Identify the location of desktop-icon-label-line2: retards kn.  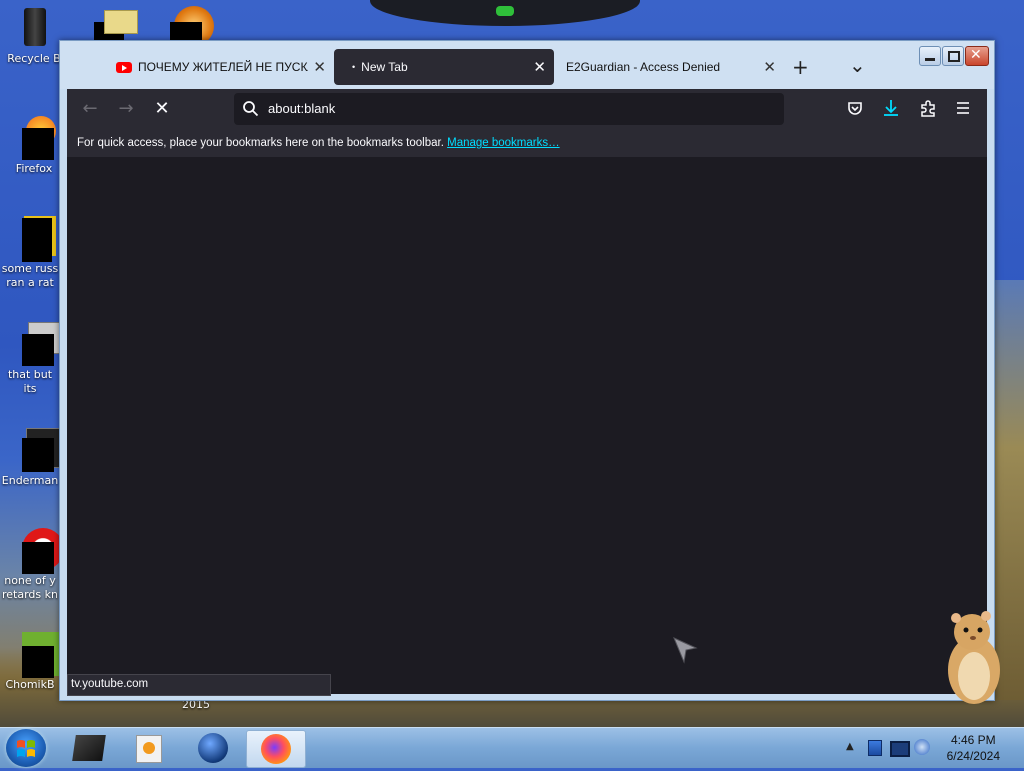
(30, 594).